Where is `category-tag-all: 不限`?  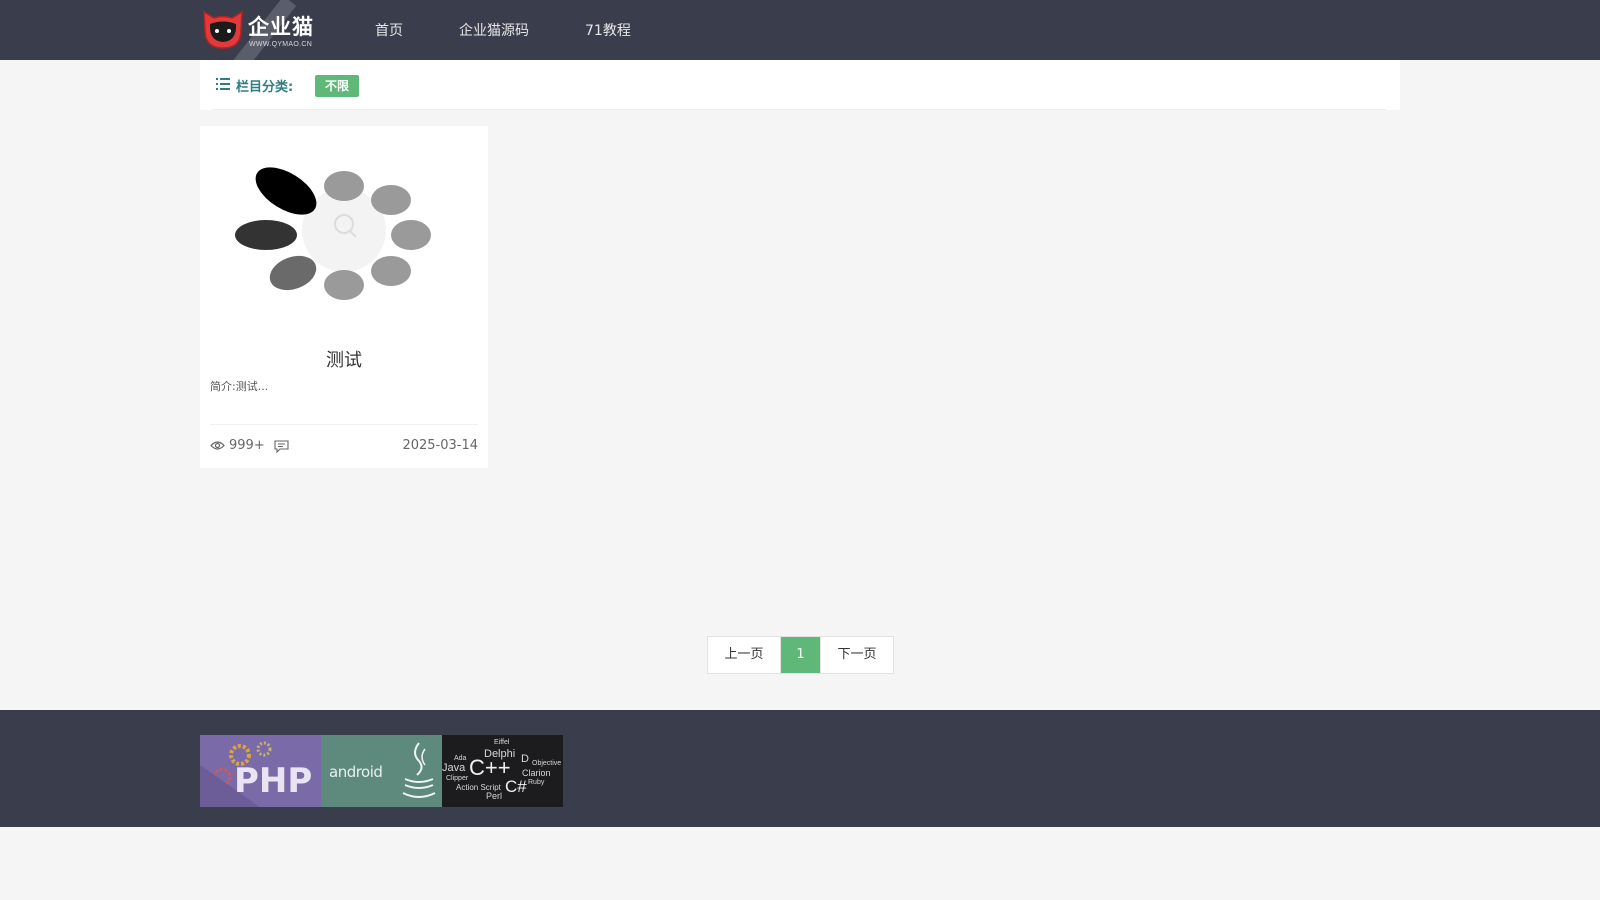 category-tag-all: 不限 is located at coordinates (337, 86).